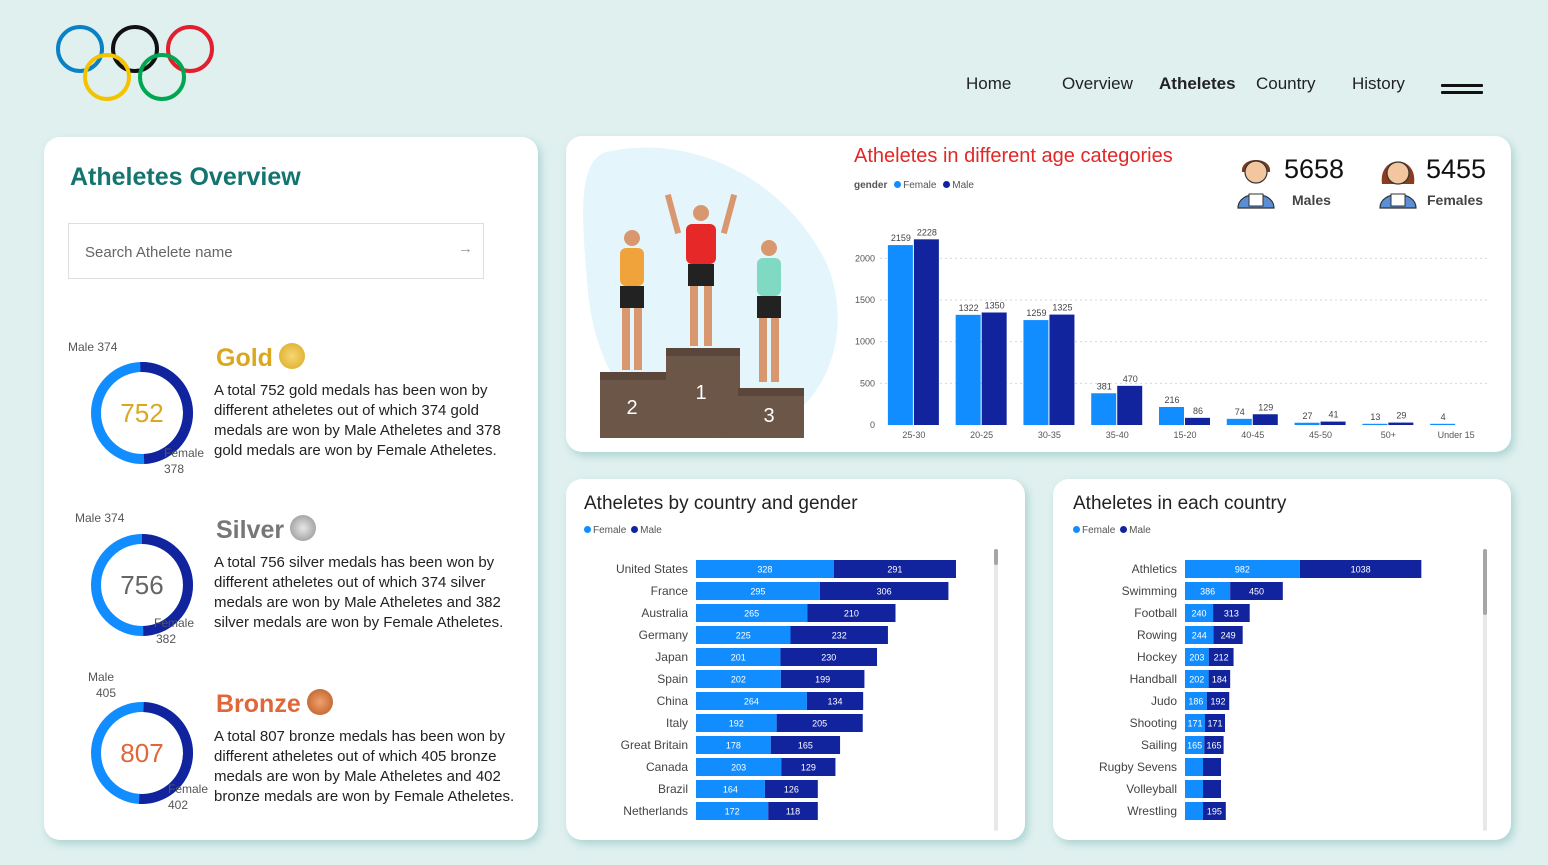 The width and height of the screenshot is (1548, 865). What do you see at coordinates (1221, 658) in the screenshot?
I see `bar-value-label: 212` at bounding box center [1221, 658].